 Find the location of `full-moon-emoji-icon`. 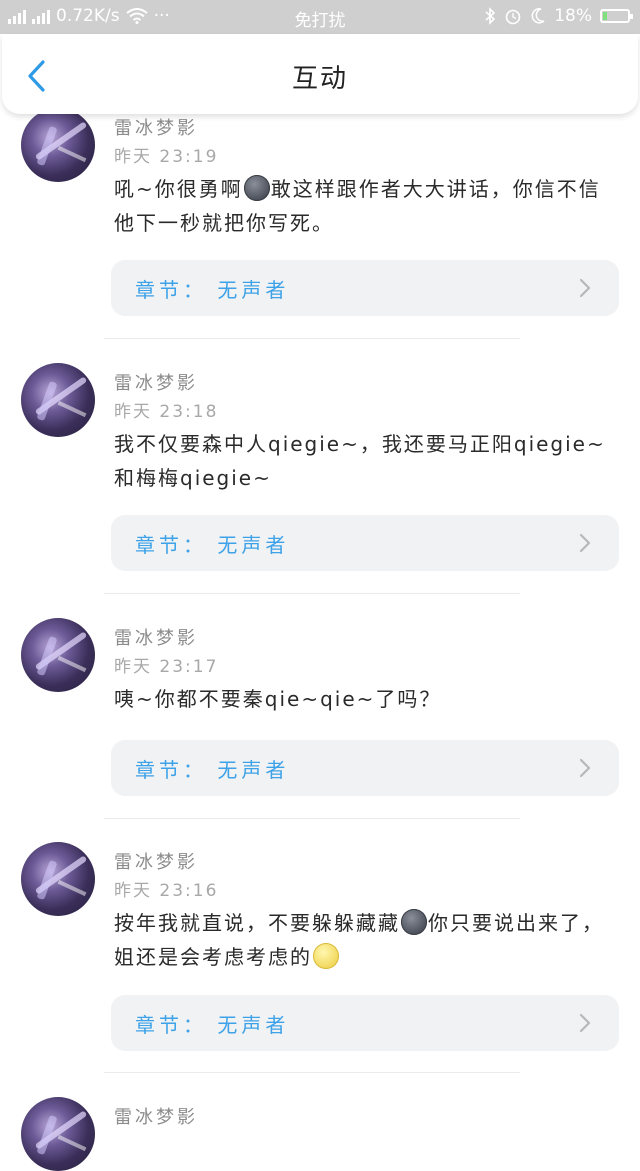

full-moon-emoji-icon is located at coordinates (326, 956).